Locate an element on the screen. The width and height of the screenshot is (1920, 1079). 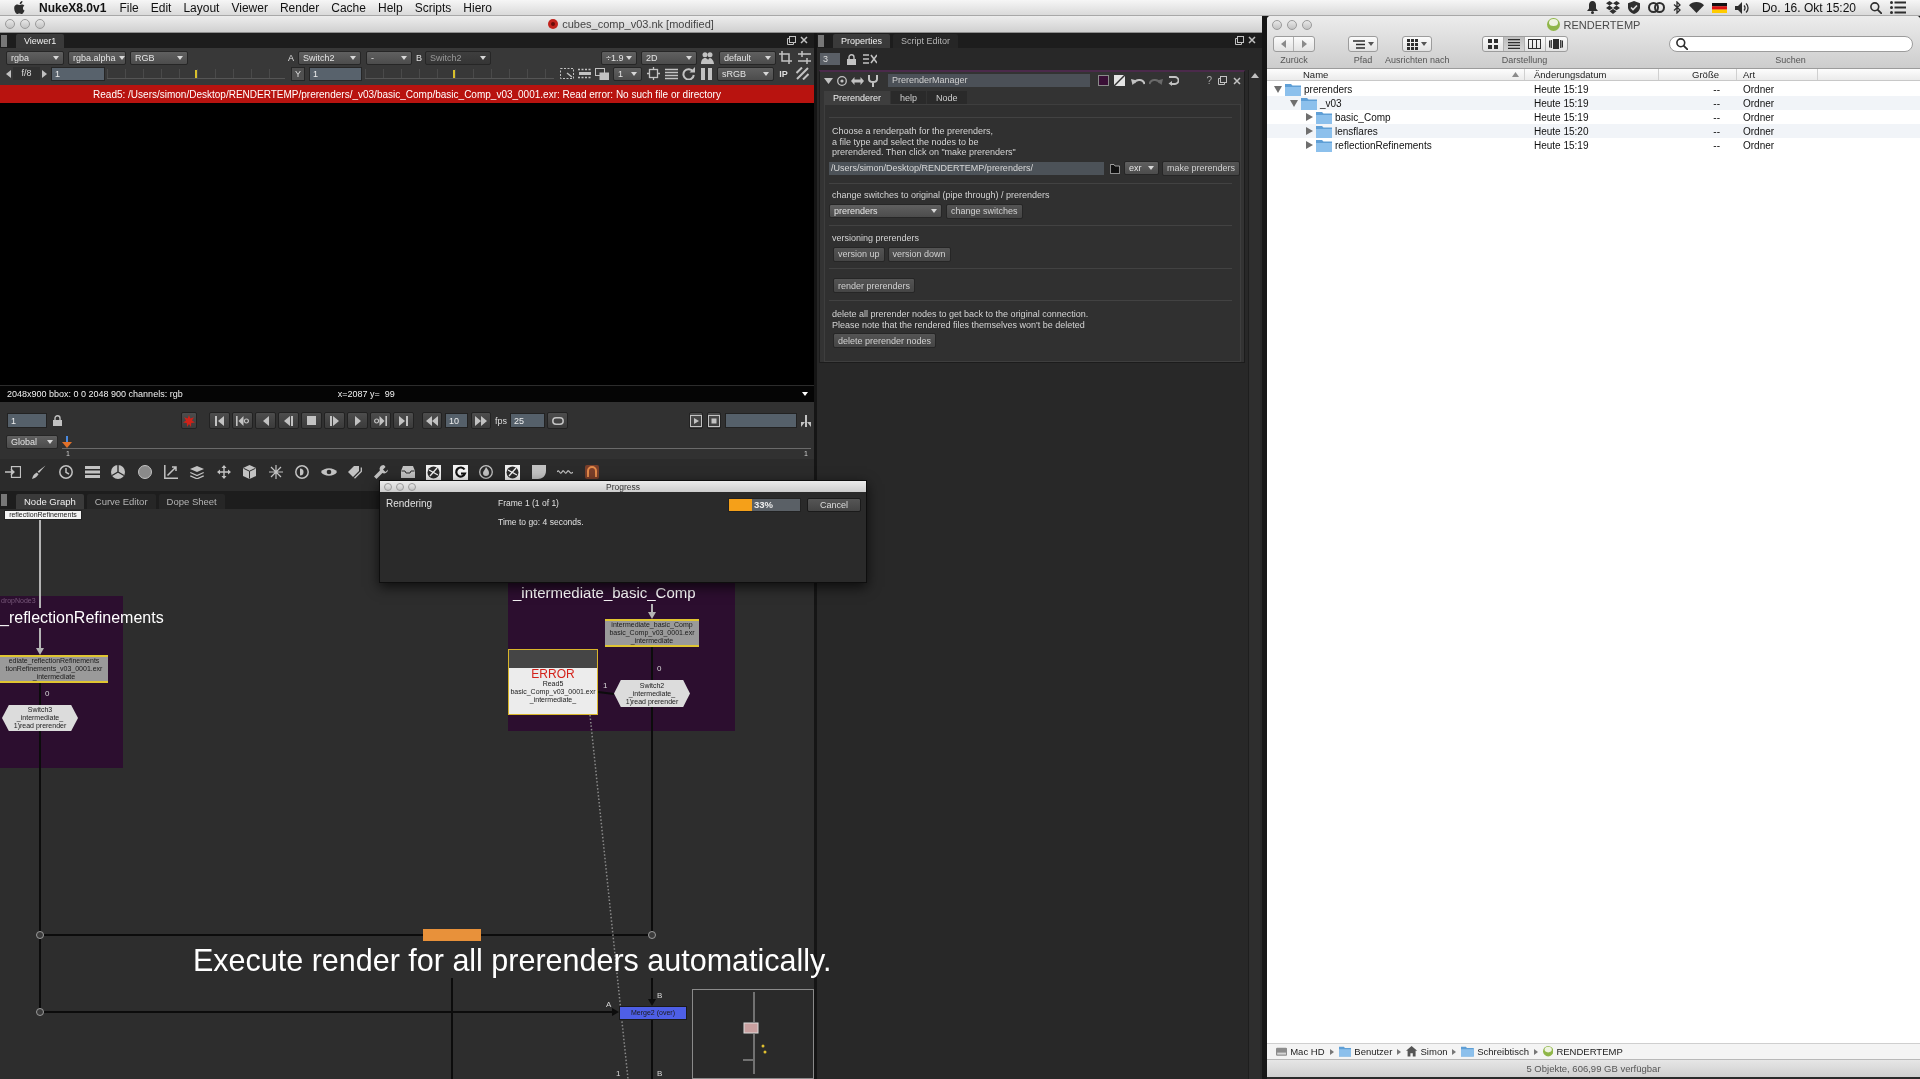
stop-button is located at coordinates (311, 420).